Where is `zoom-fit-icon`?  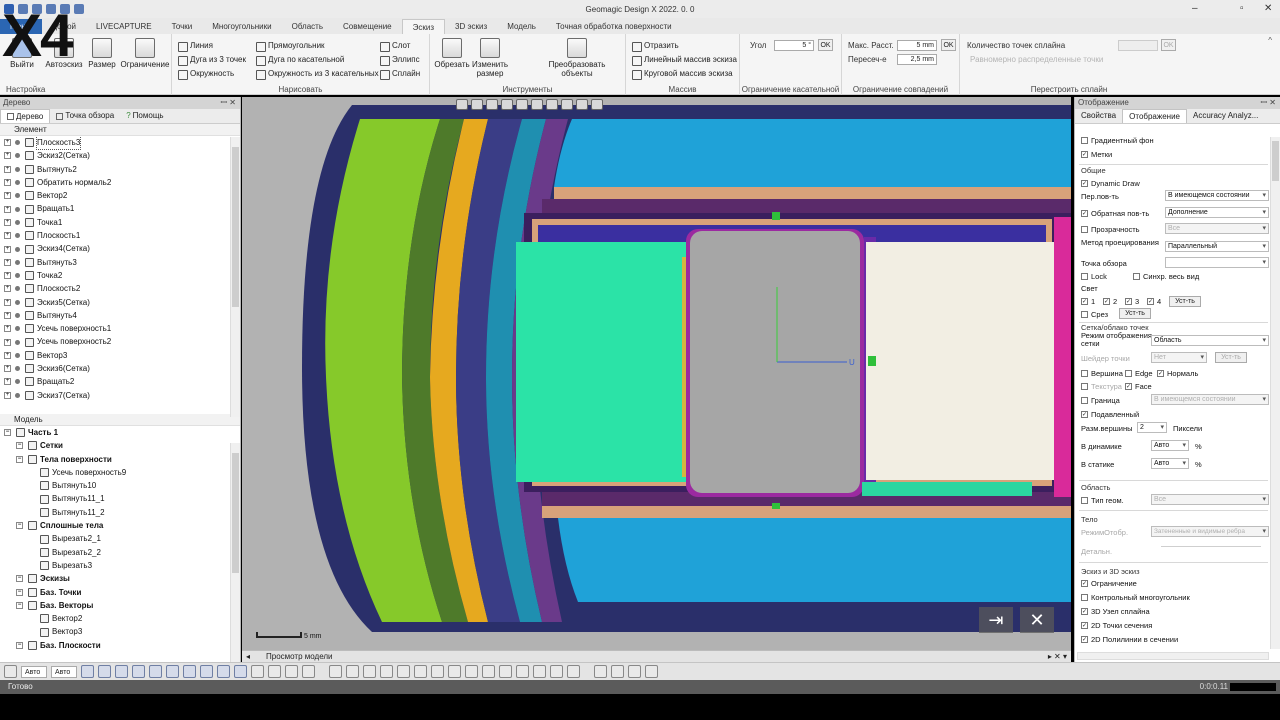 zoom-fit-icon is located at coordinates (462, 104).